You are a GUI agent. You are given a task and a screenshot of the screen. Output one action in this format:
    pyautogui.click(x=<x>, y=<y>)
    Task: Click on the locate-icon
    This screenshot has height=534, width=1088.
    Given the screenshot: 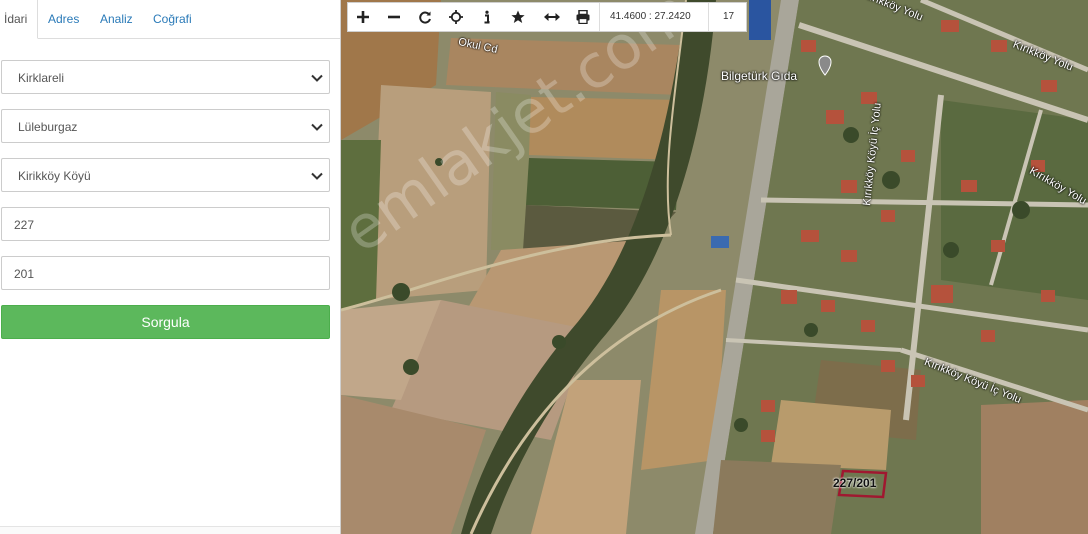 What is the action you would take?
    pyautogui.click(x=456, y=17)
    